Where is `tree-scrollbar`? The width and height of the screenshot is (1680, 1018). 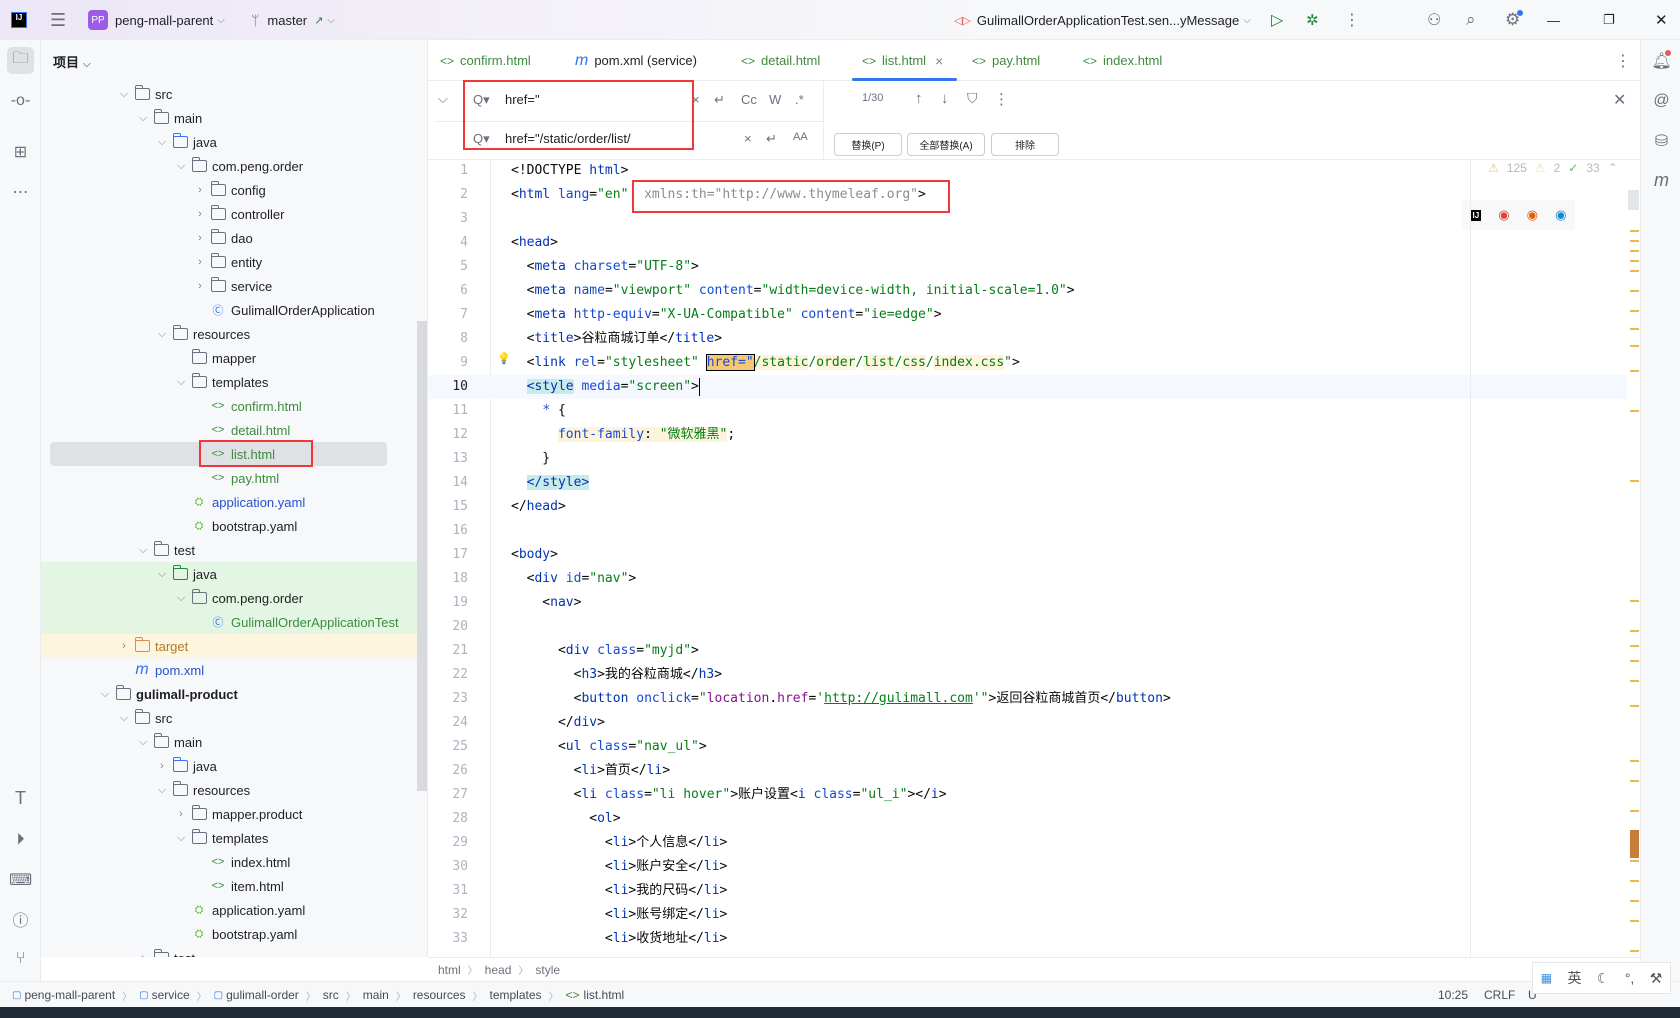 tree-scrollbar is located at coordinates (422, 556).